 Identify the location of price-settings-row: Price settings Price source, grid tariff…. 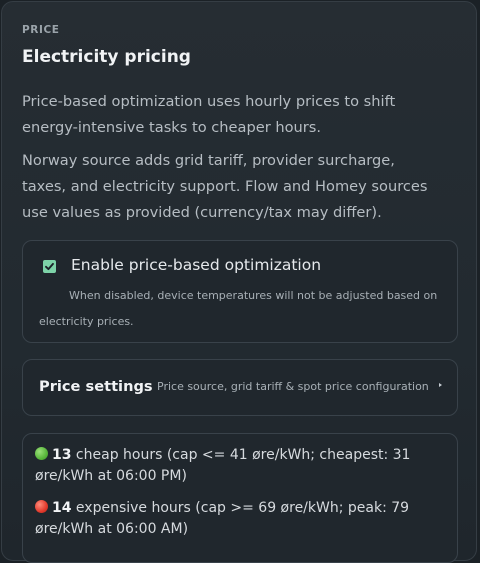
(240, 387).